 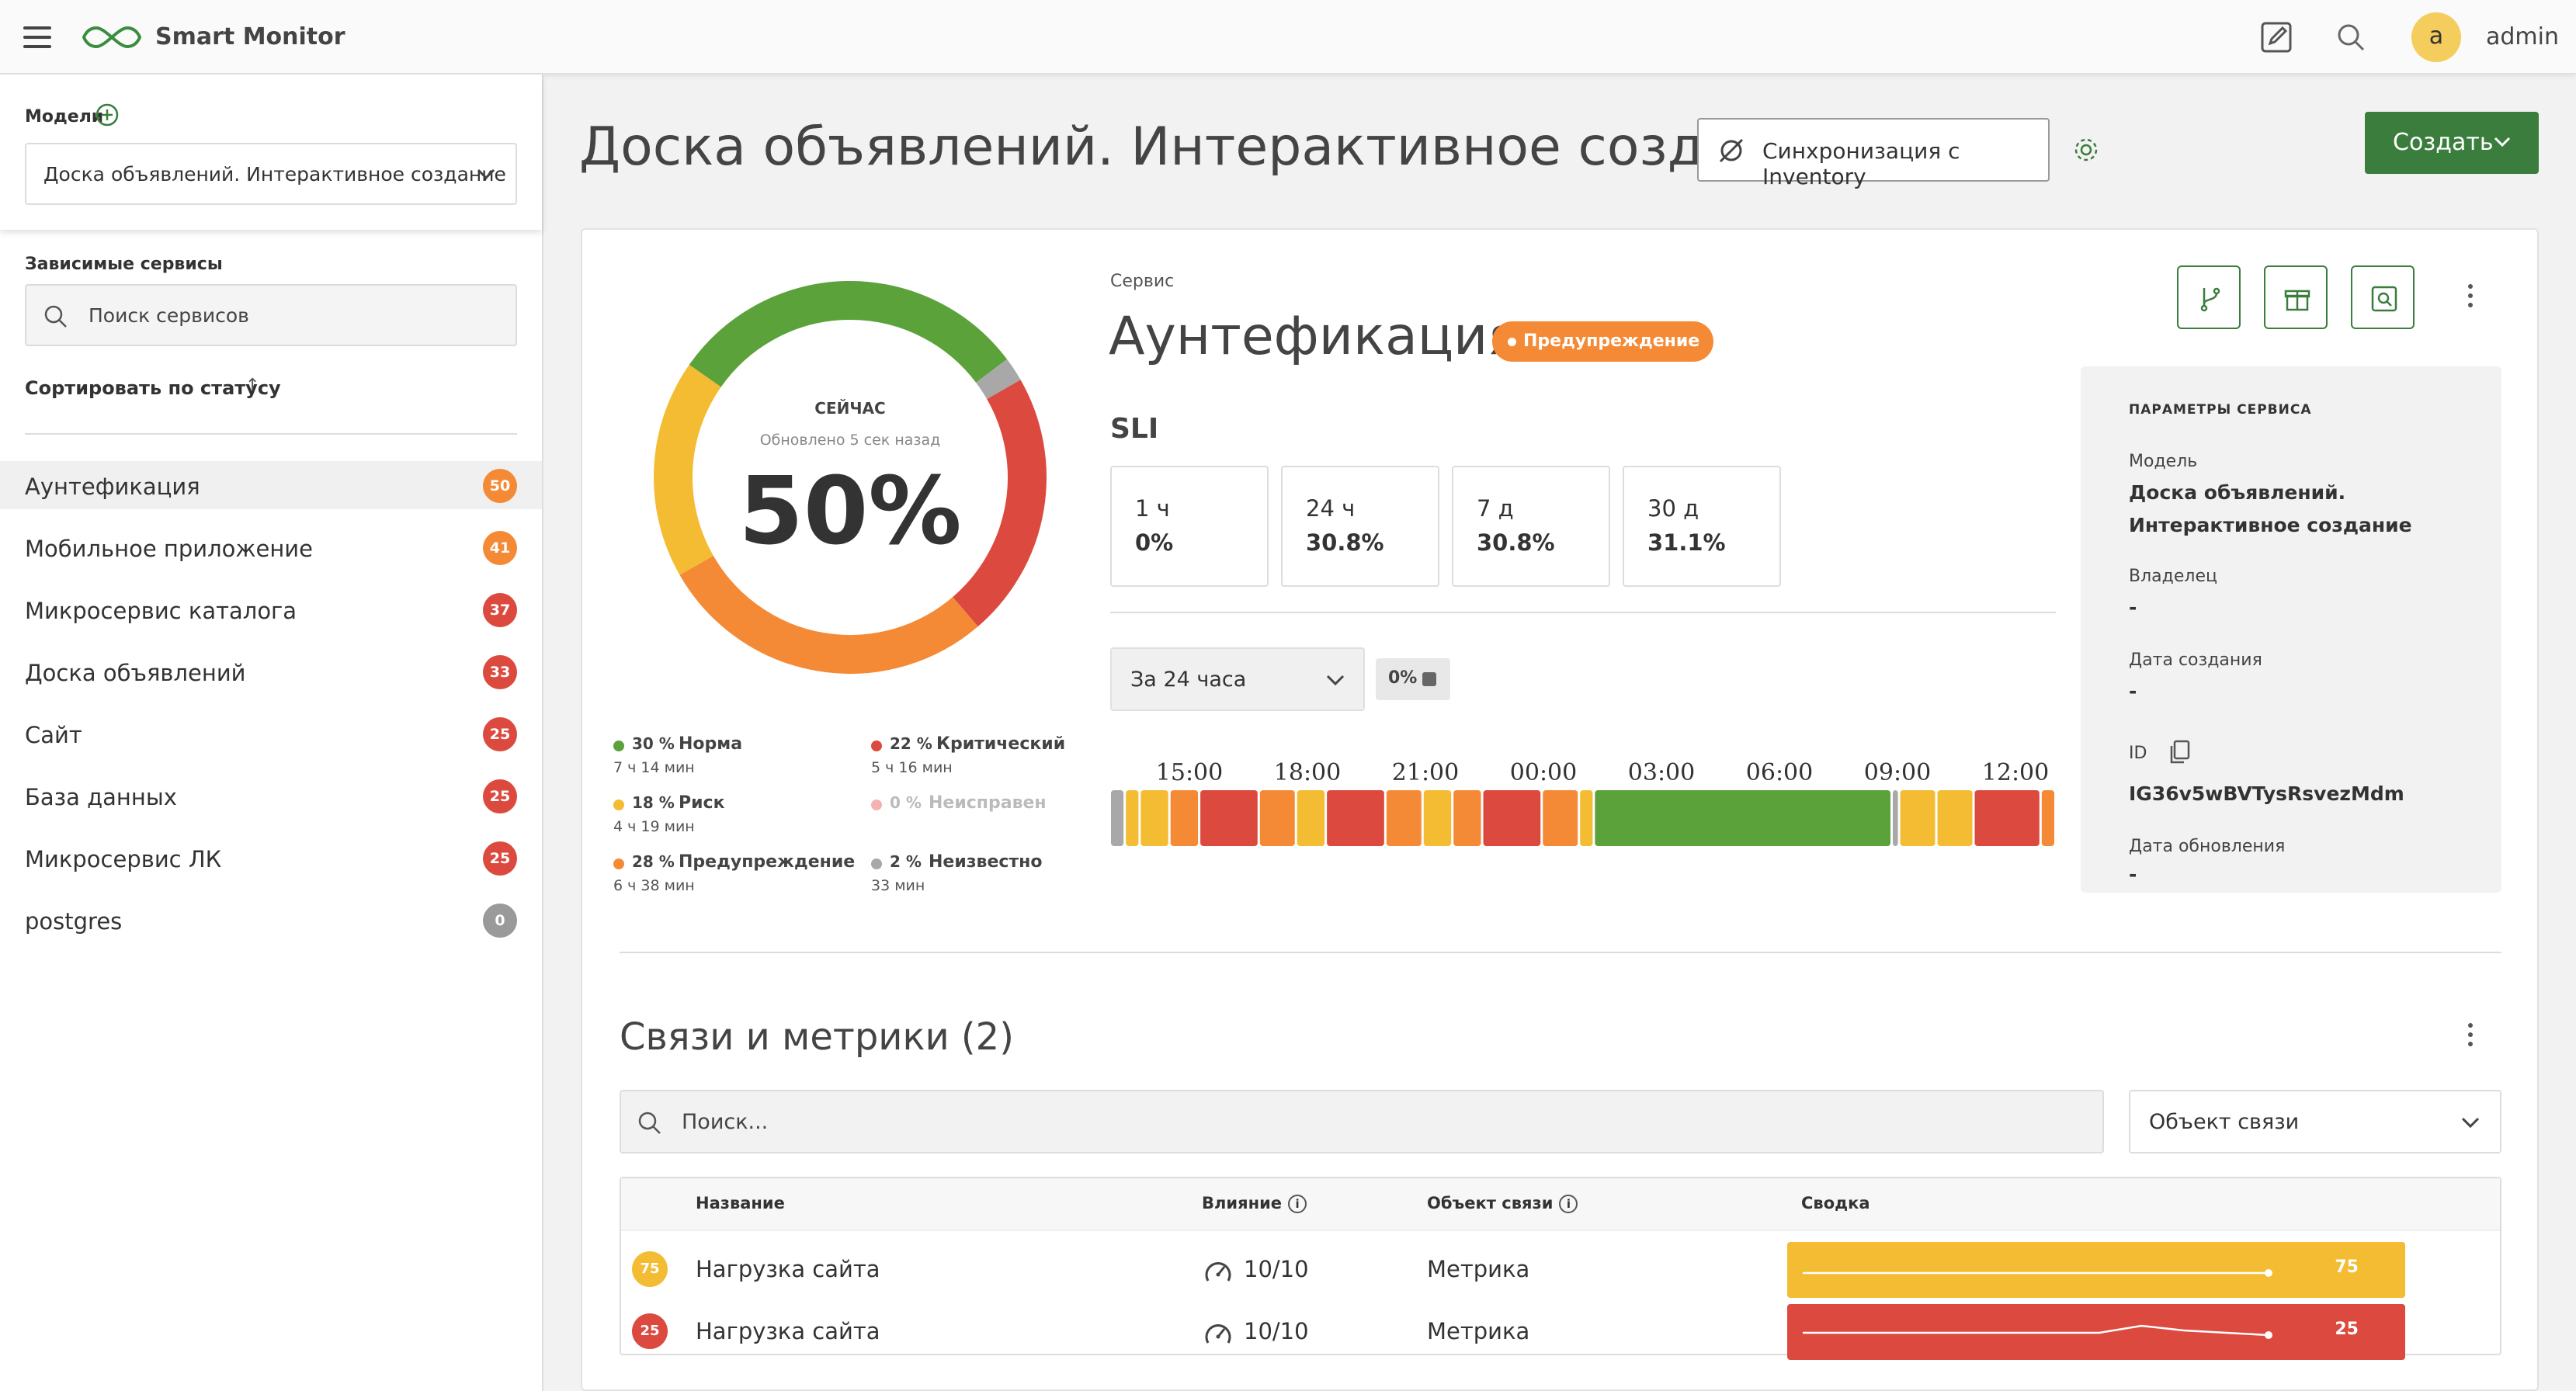 I want to click on col-object: Объект связи i, so click(x=1502, y=1203).